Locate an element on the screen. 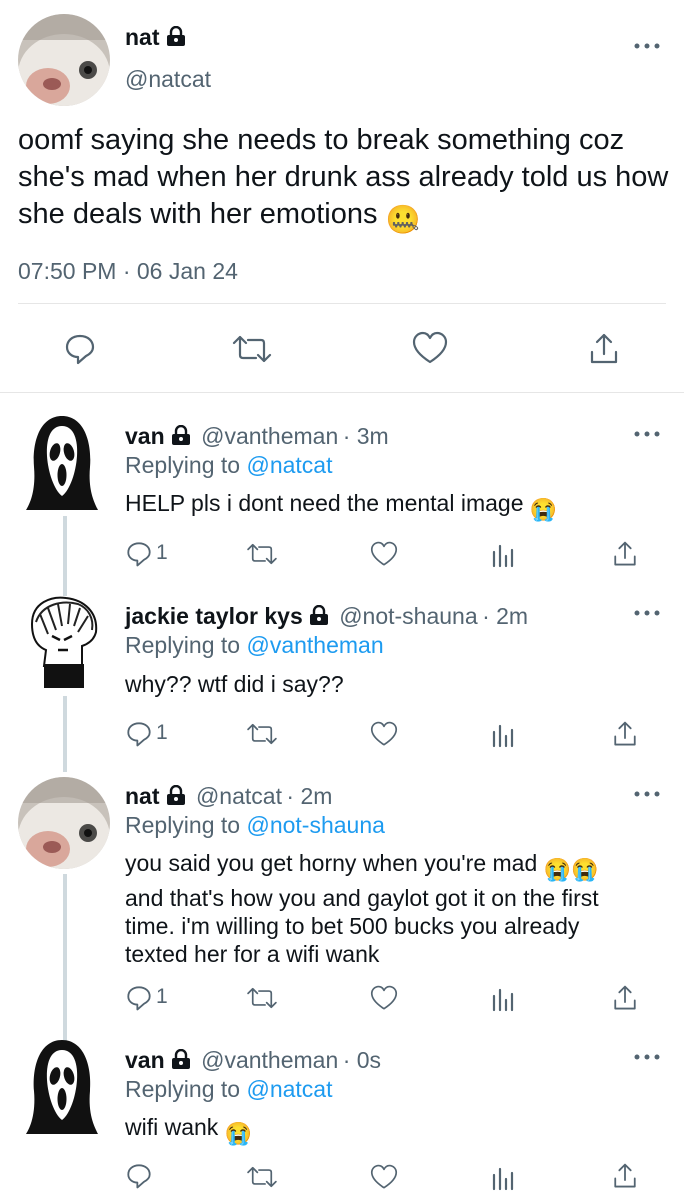 This screenshot has height=1200, width=684. tweet-timestamp: 07:50 PM · 06 Jan 24 is located at coordinates (128, 271).